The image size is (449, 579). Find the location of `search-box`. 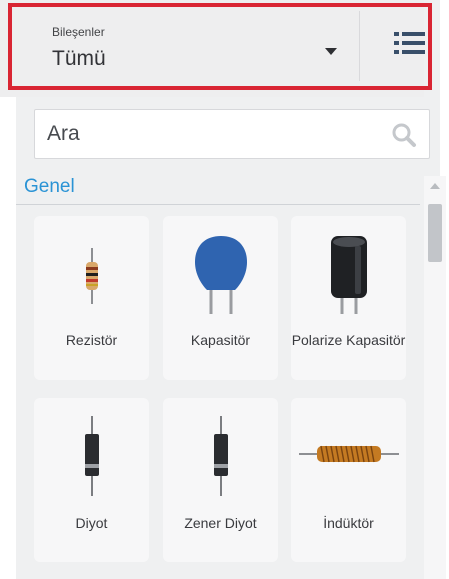

search-box is located at coordinates (232, 134).